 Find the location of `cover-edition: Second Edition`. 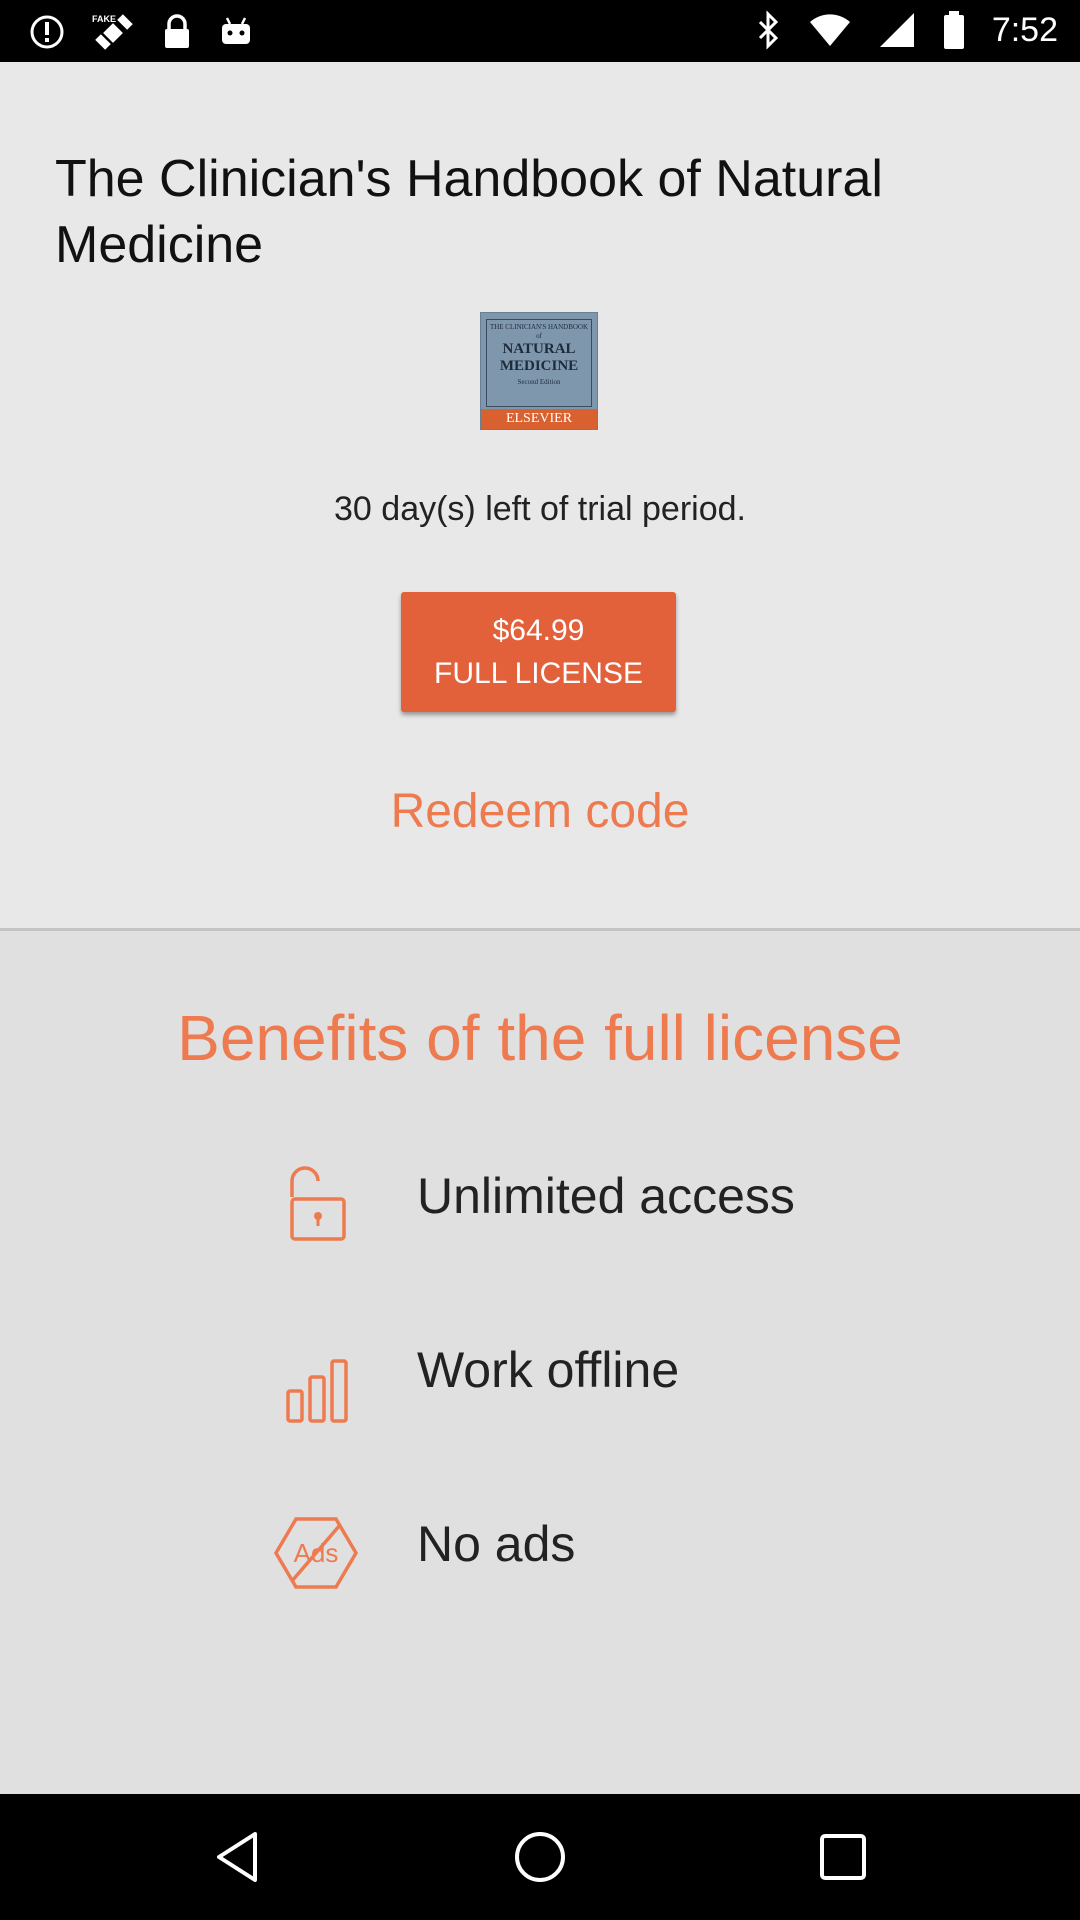

cover-edition: Second Edition is located at coordinates (539, 382).